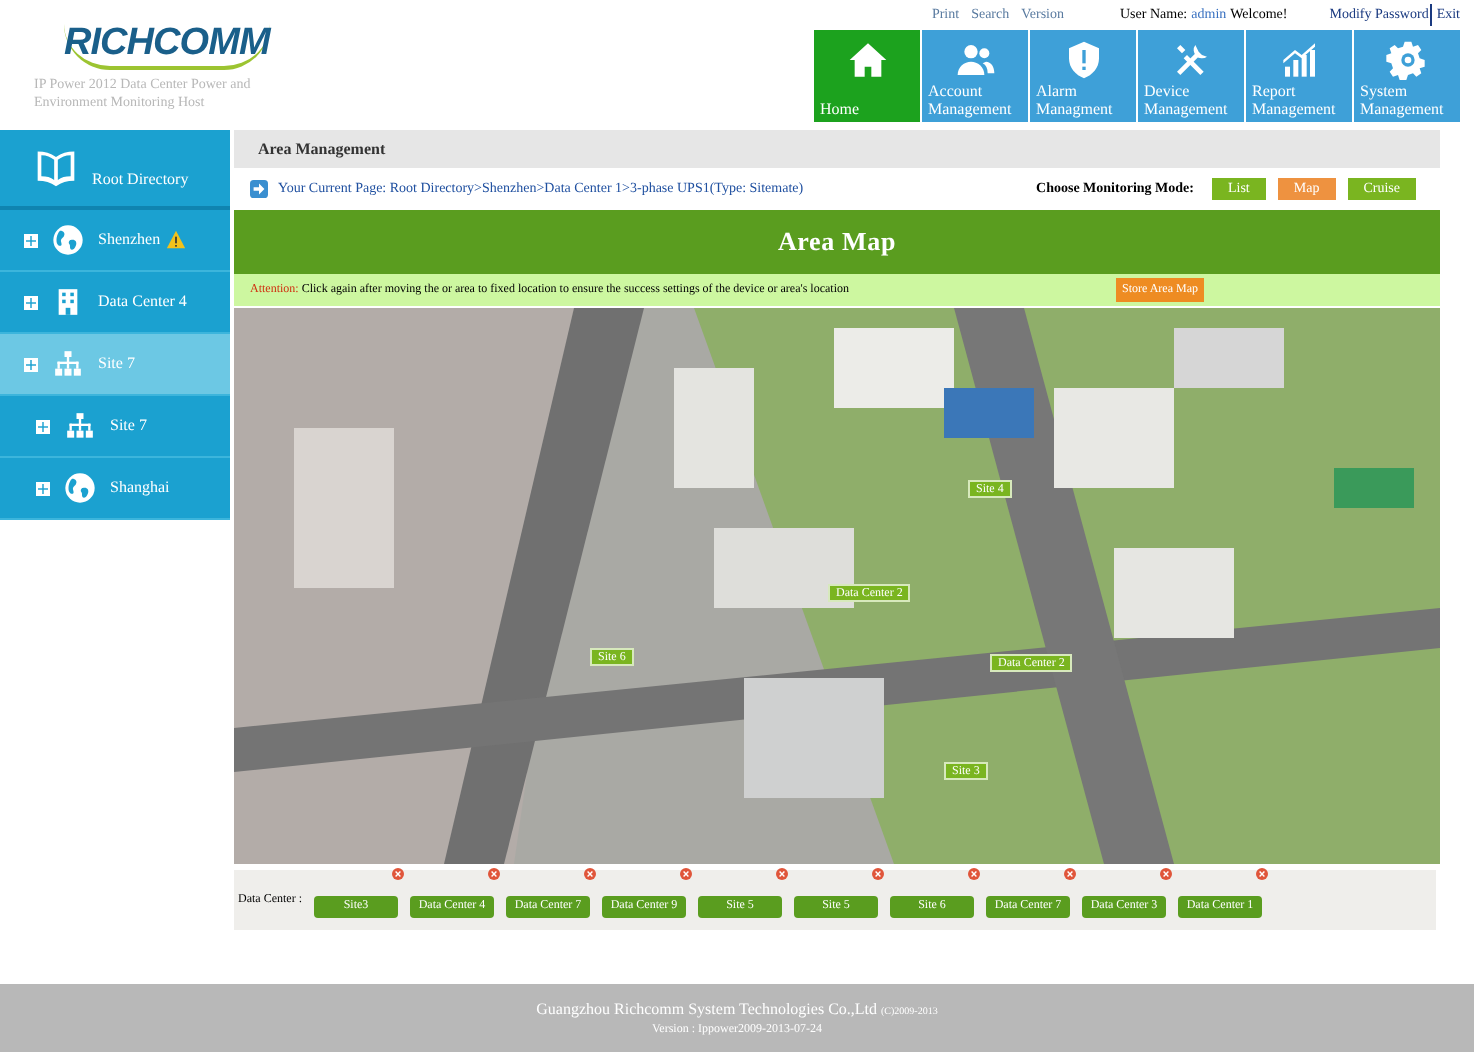 The height and width of the screenshot is (1052, 1474). What do you see at coordinates (1191, 76) in the screenshot?
I see `nav-tile: Device Management` at bounding box center [1191, 76].